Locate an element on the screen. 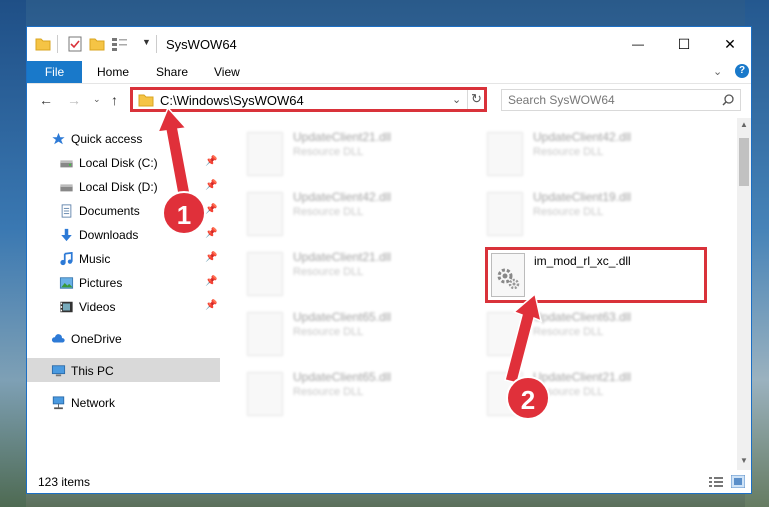  step-1-badge: 1 is located at coordinates (184, 213).